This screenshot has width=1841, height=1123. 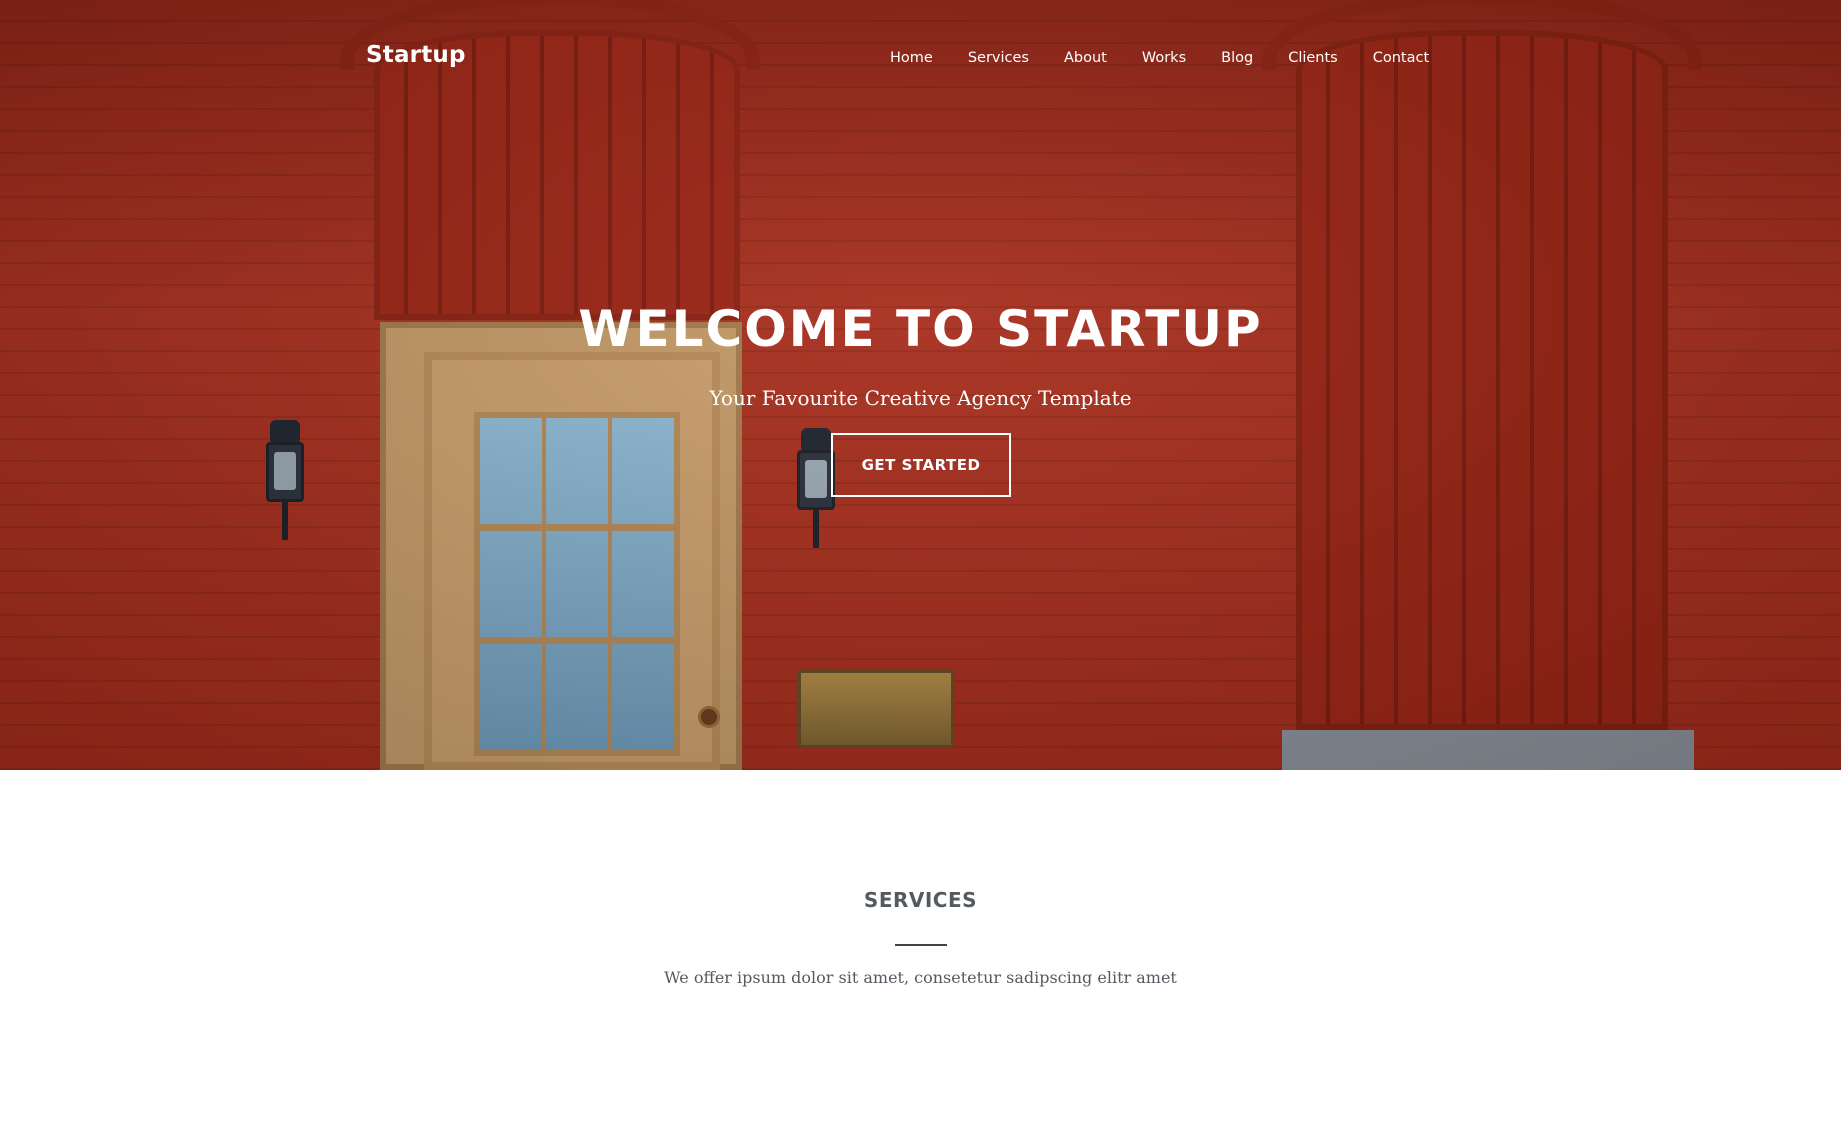 I want to click on door-knob, so click(x=709, y=717).